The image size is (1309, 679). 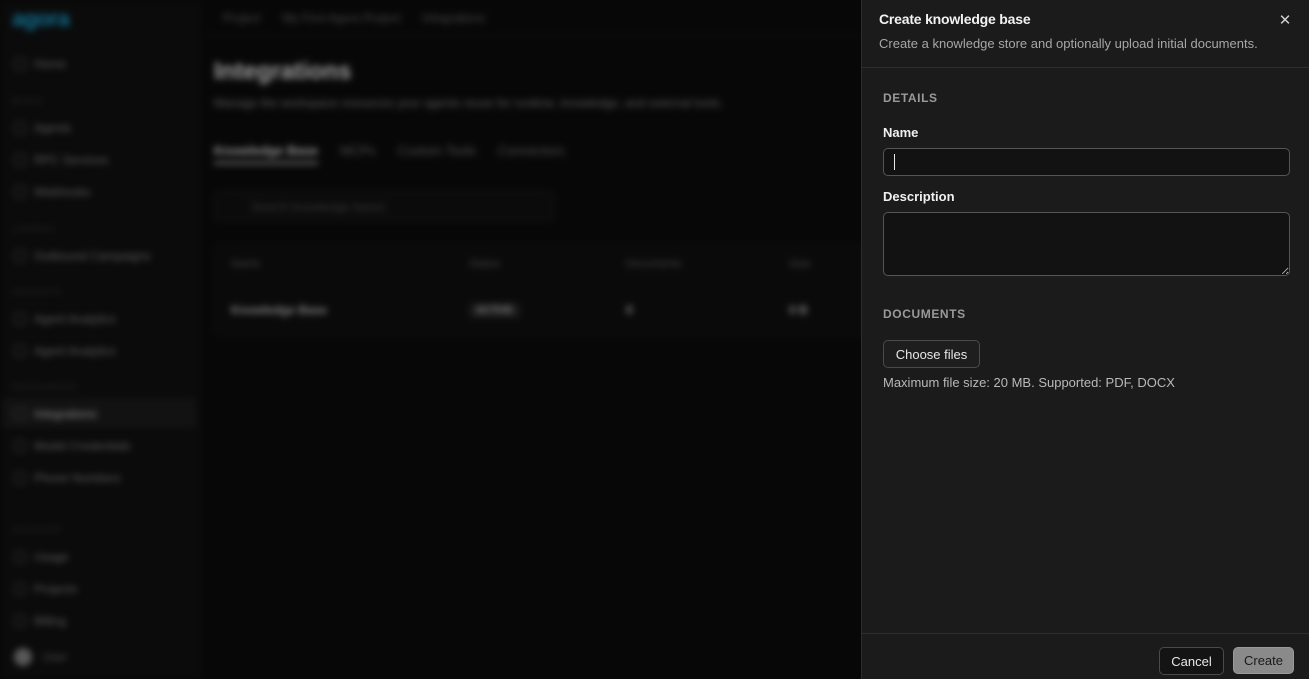 What do you see at coordinates (1263, 660) in the screenshot?
I see `create-button: Create` at bounding box center [1263, 660].